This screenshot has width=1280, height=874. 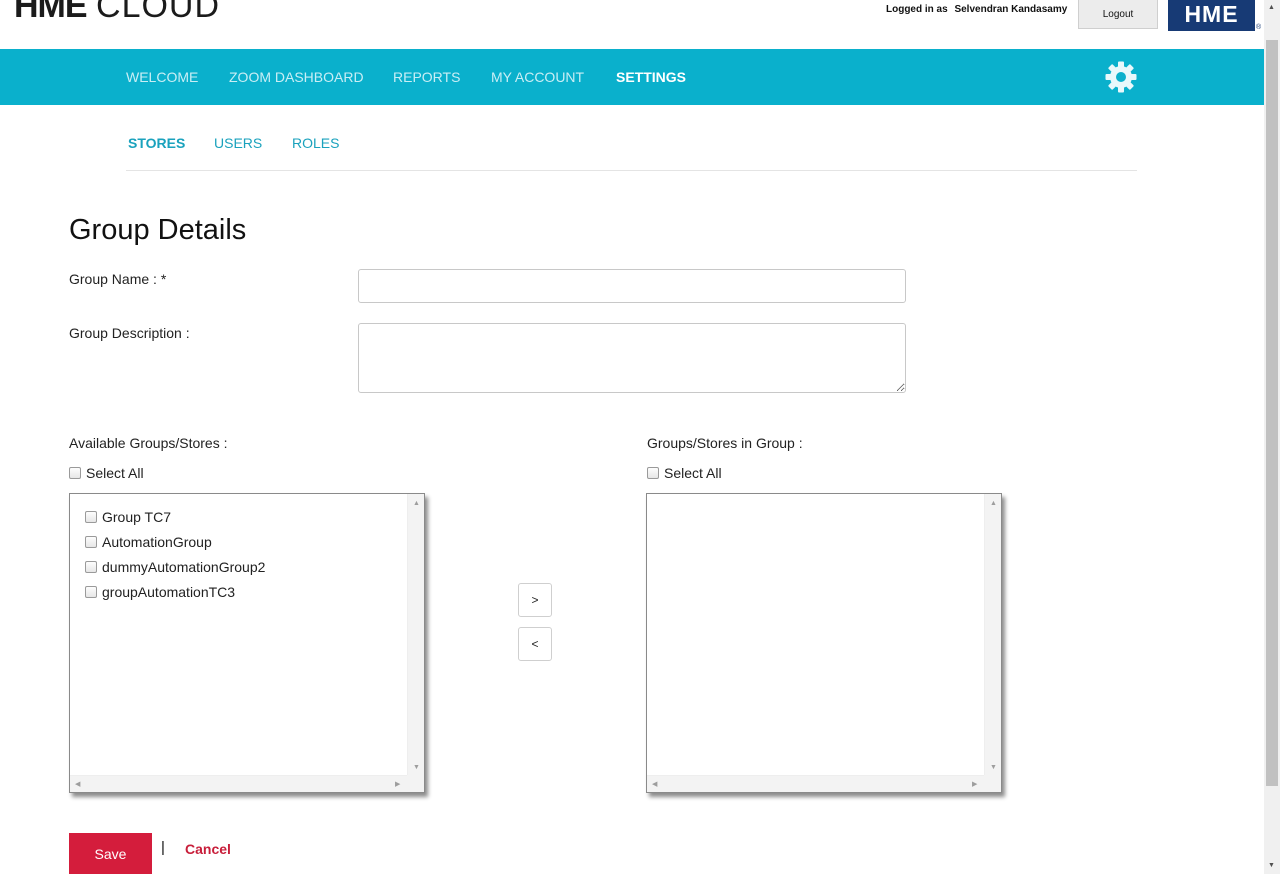 I want to click on available-vertical-scrollbar: ▲ ▼, so click(x=415, y=635).